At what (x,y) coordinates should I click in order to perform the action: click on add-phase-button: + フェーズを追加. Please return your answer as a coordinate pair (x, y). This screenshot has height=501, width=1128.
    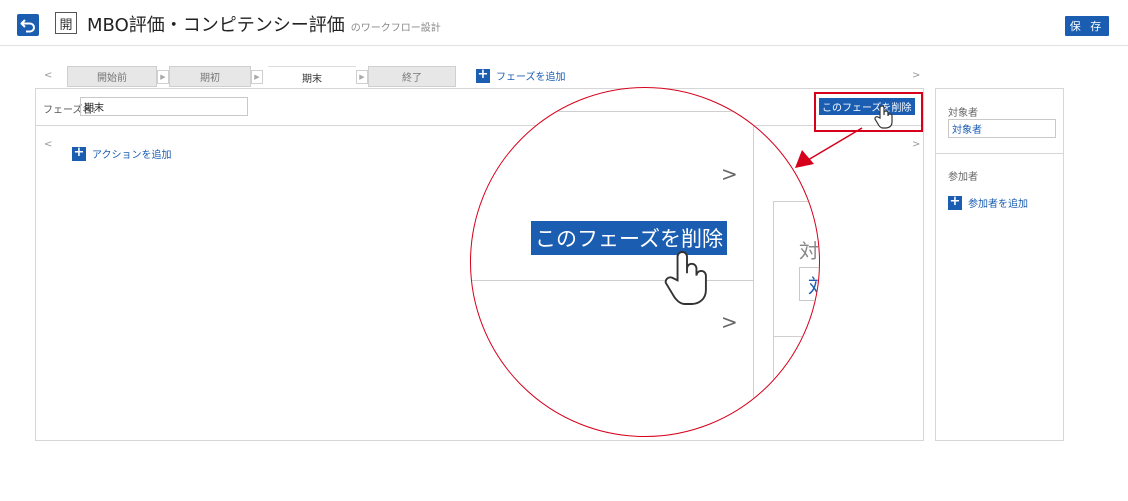
    Looking at the image, I should click on (521, 75).